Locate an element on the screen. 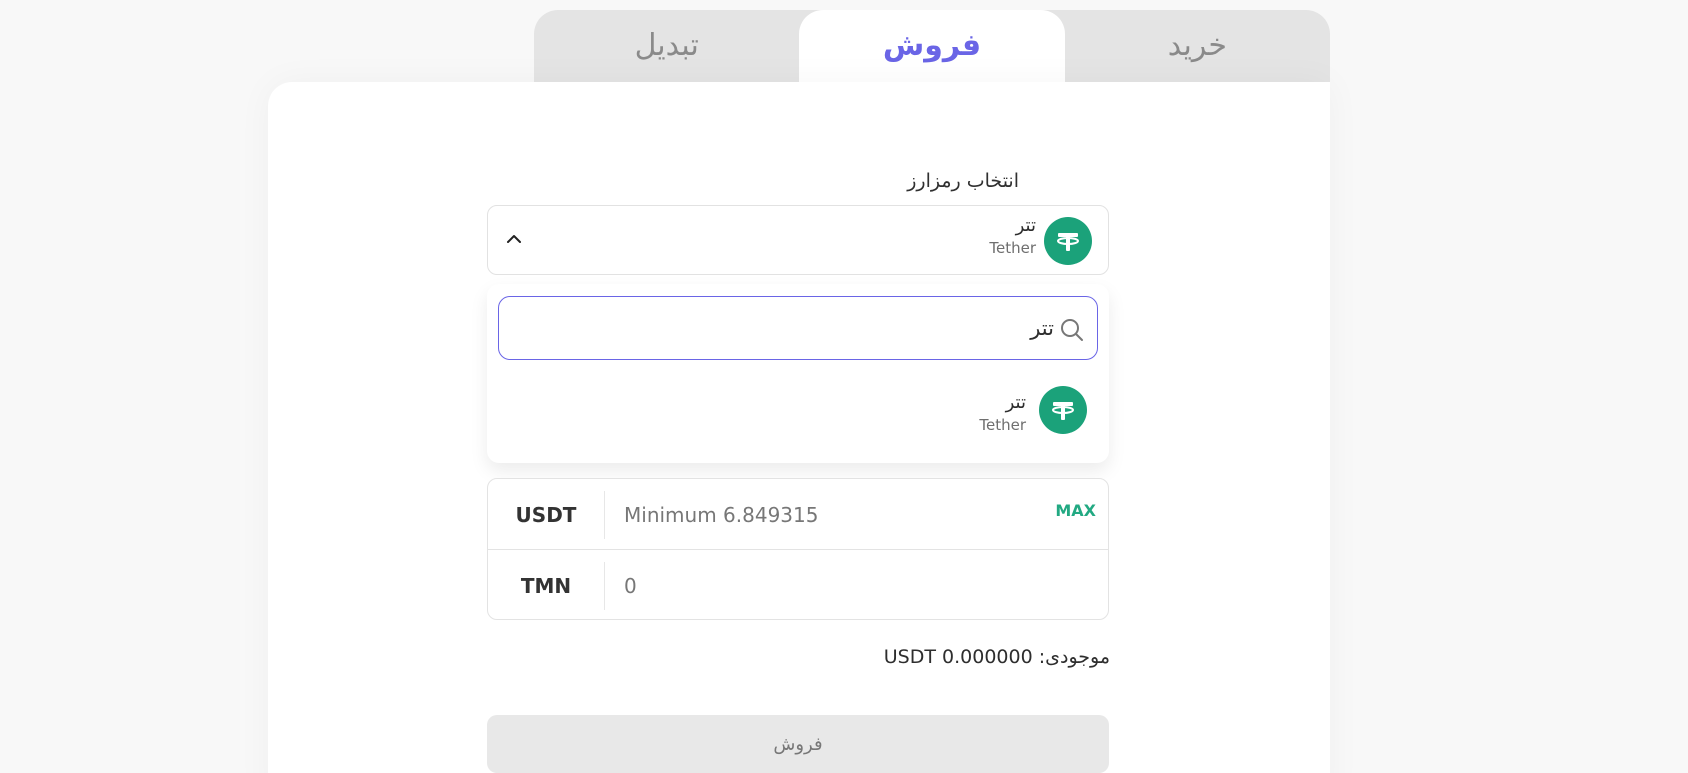 The width and height of the screenshot is (1688, 773). selected-coin-texts: تتر Tether is located at coordinates (1012, 236).